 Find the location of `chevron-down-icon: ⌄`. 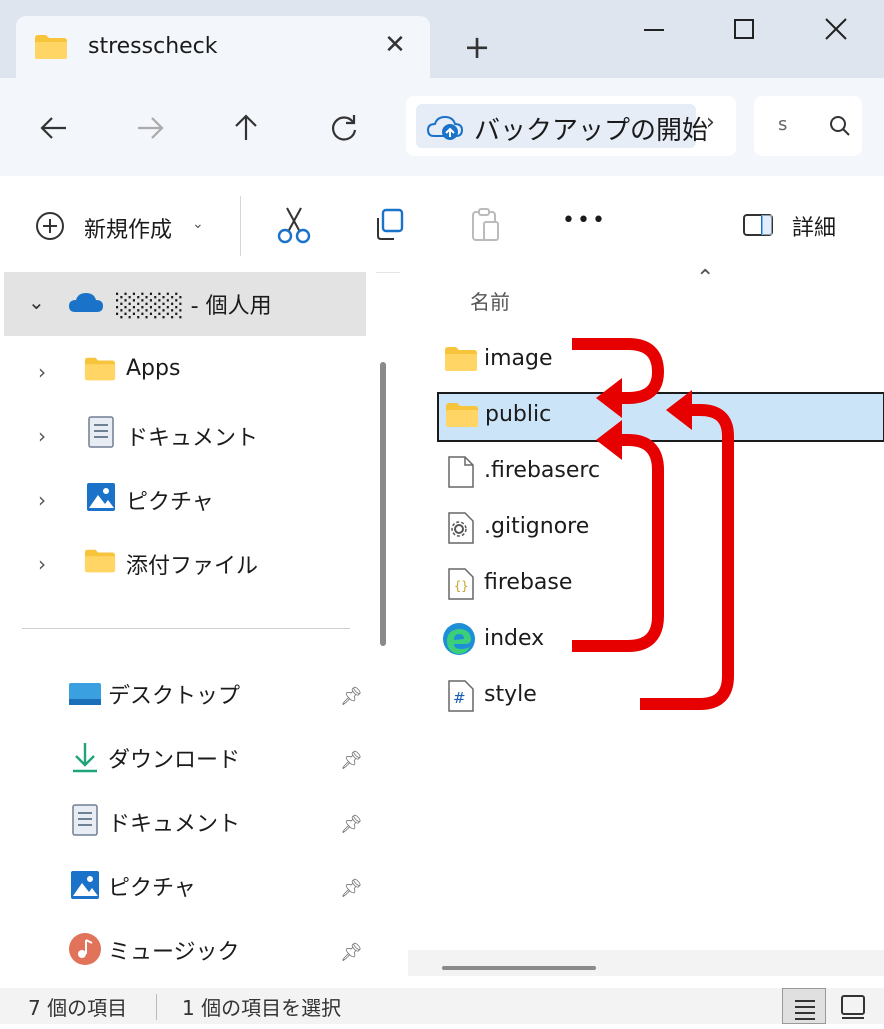

chevron-down-icon: ⌄ is located at coordinates (36, 302).